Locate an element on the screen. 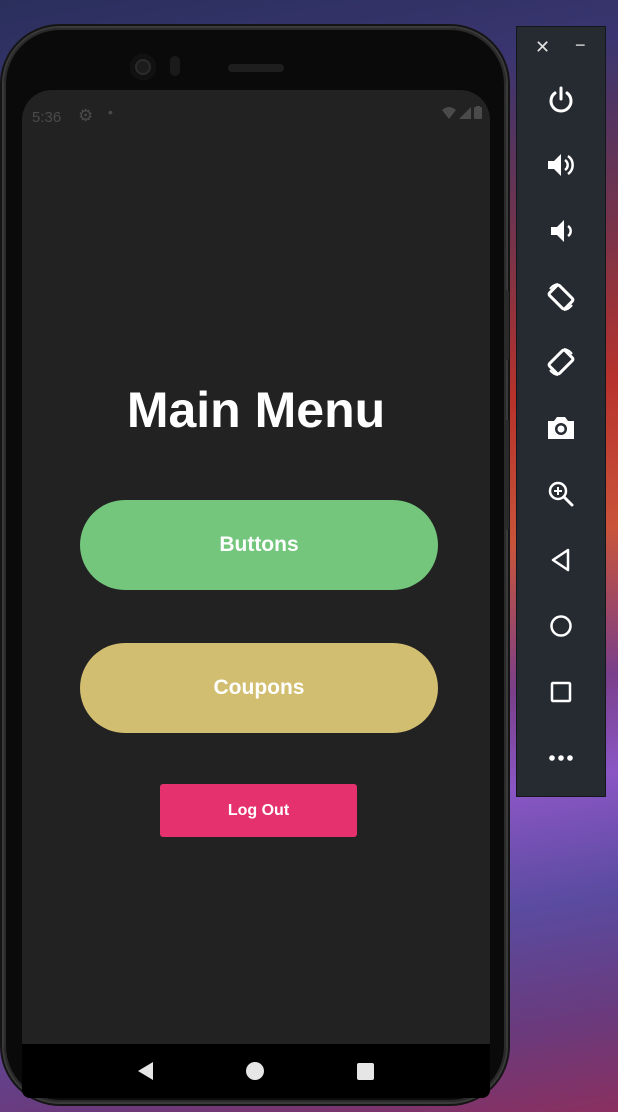 The height and width of the screenshot is (1112, 618). overview-button is located at coordinates (561, 692).